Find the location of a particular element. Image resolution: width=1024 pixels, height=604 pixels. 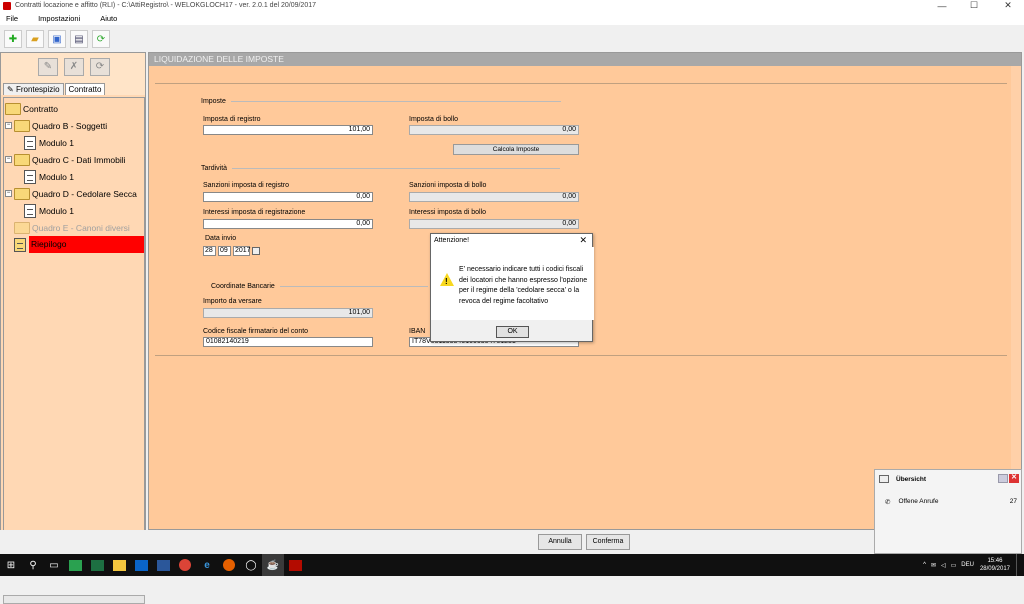

clock-time: 15:46 is located at coordinates (995, 561).